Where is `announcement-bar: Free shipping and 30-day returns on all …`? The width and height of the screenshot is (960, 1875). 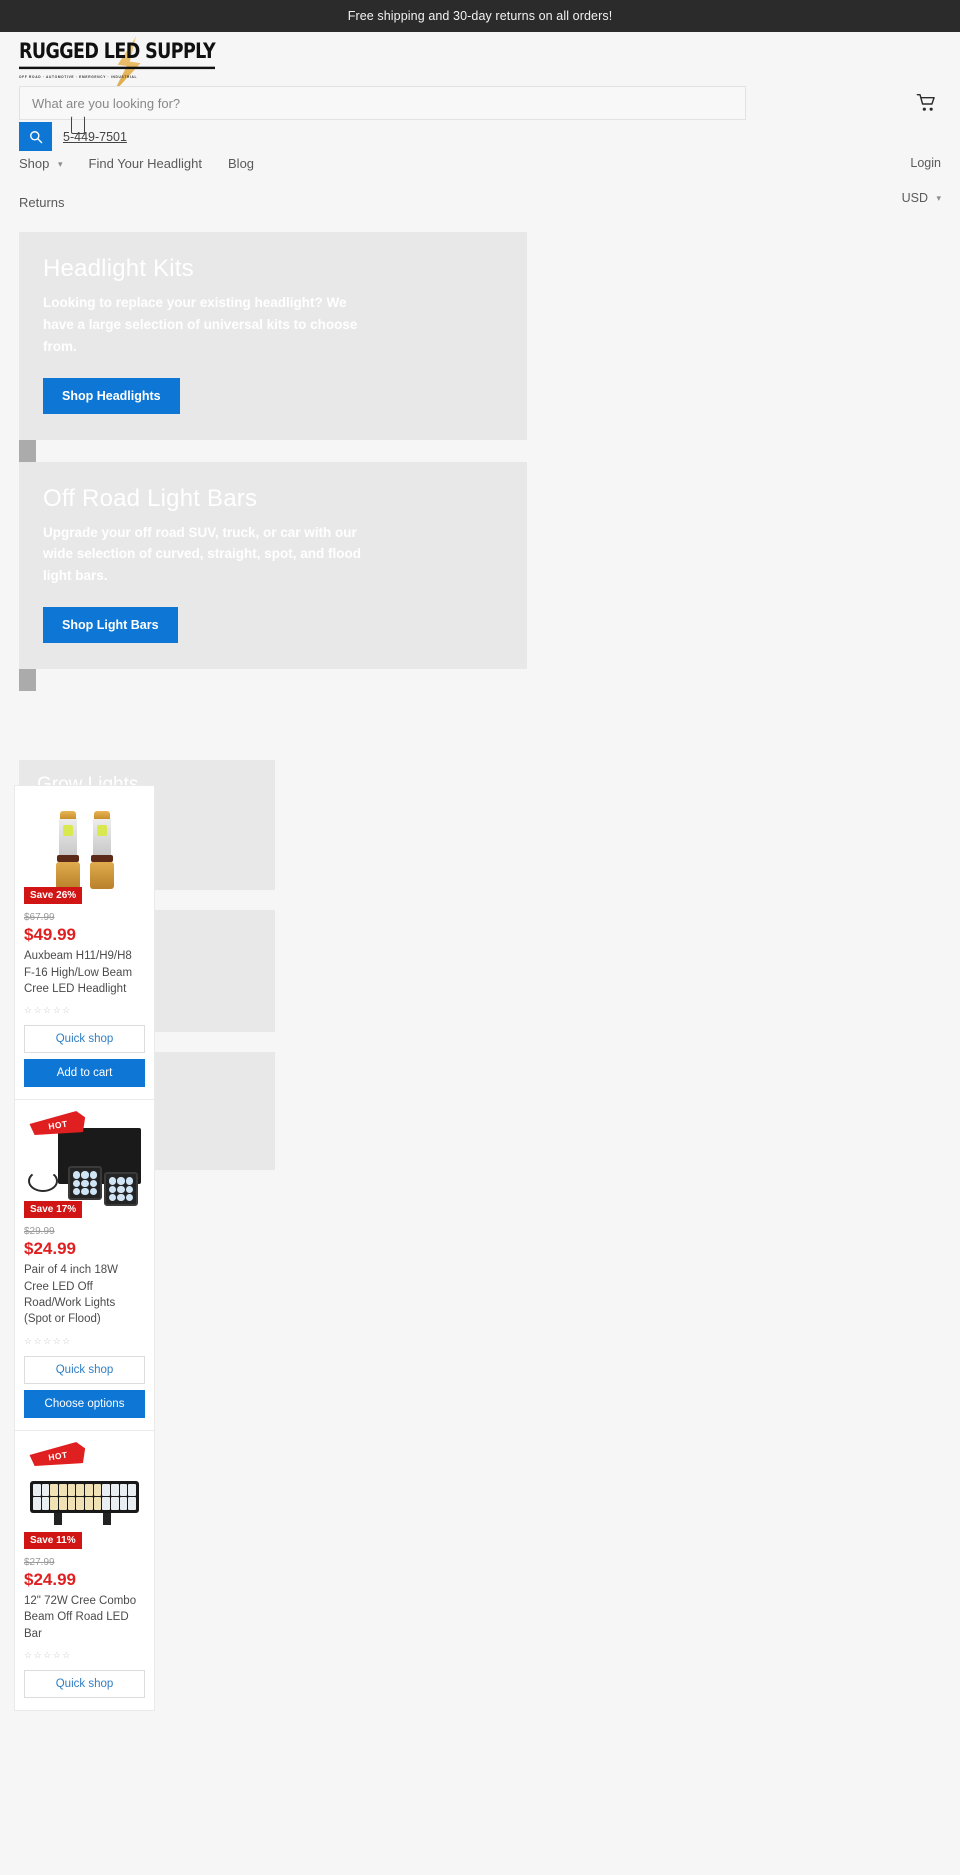
announcement-bar: Free shipping and 30-day returns on all … is located at coordinates (480, 16).